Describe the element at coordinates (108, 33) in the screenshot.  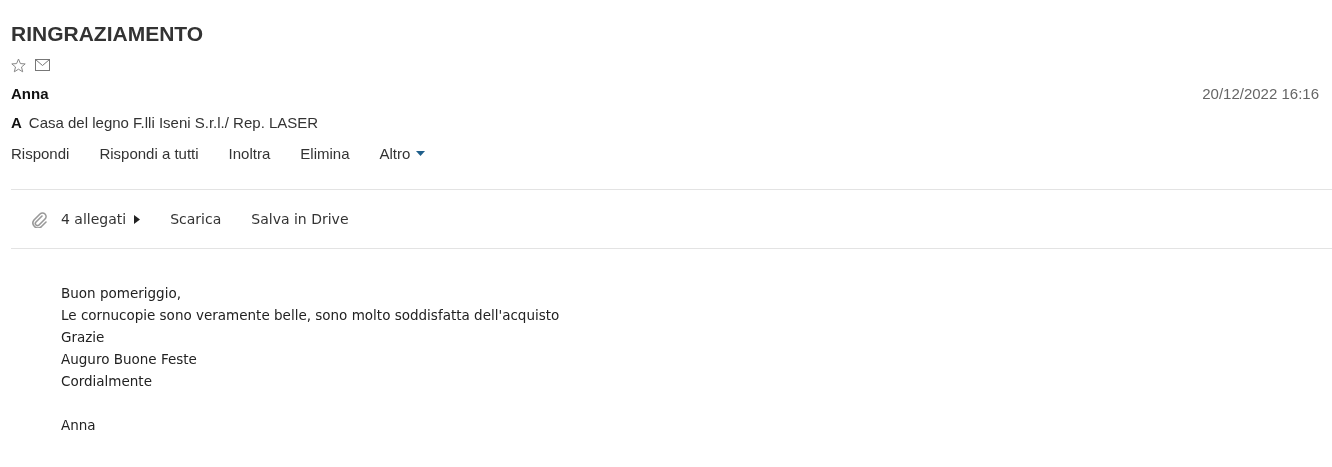
I see `email-subject: RINGRAZIAMENTO` at that location.